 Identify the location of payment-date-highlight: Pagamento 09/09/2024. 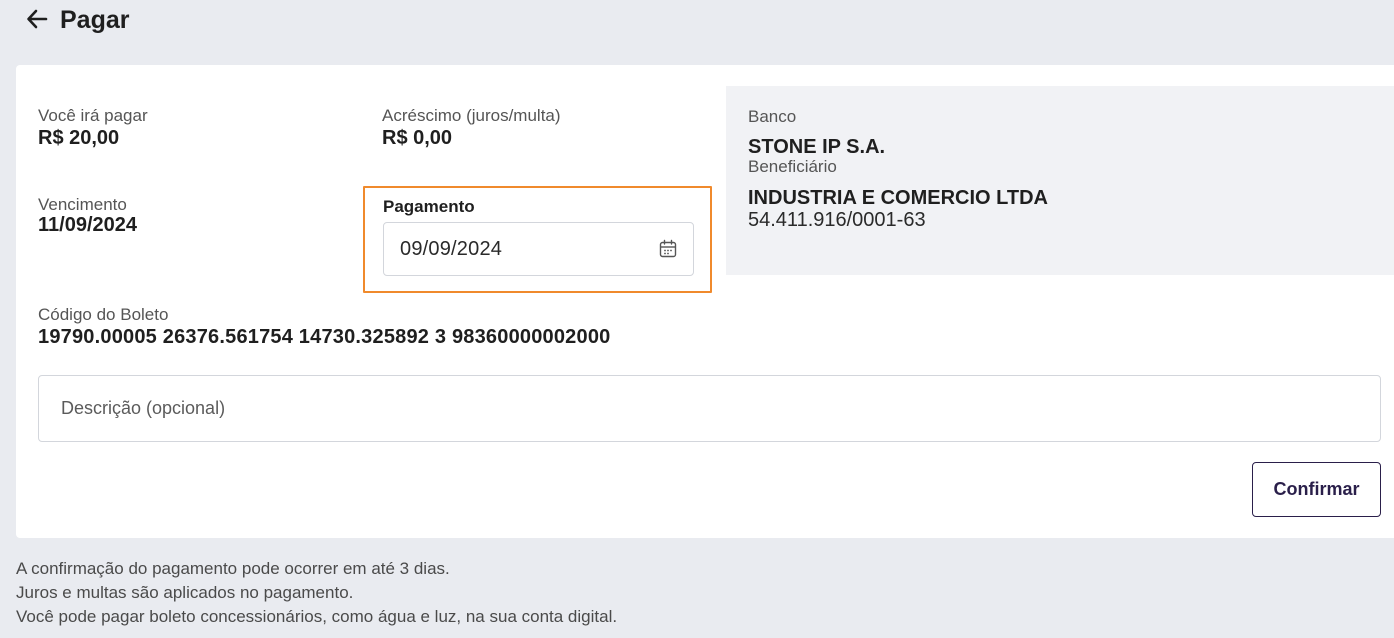
(537, 239).